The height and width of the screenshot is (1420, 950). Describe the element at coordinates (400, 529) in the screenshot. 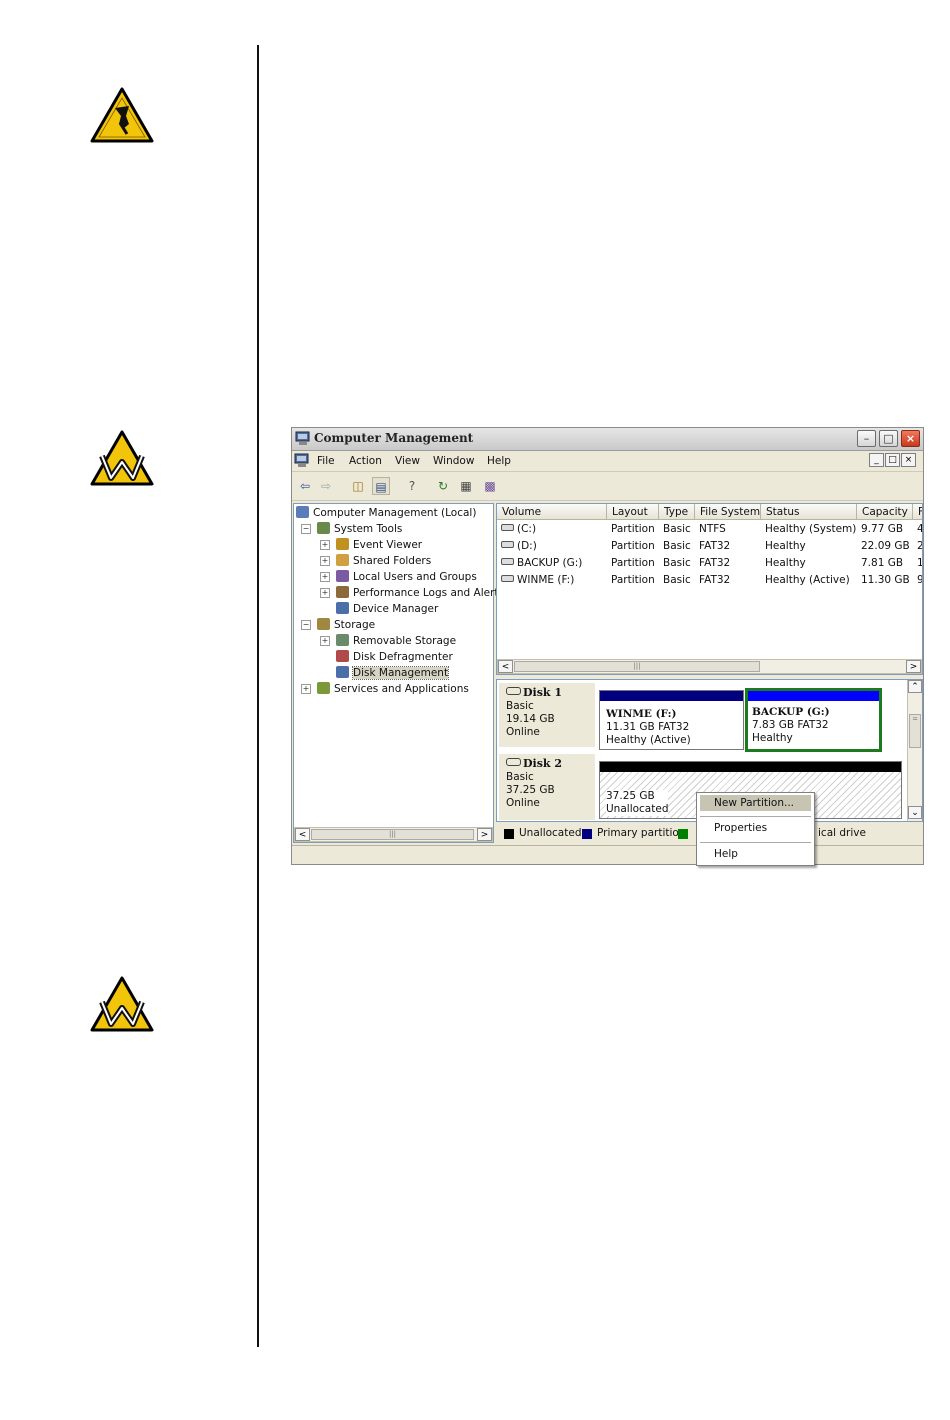

I see `tree-item: − System Tools` at that location.